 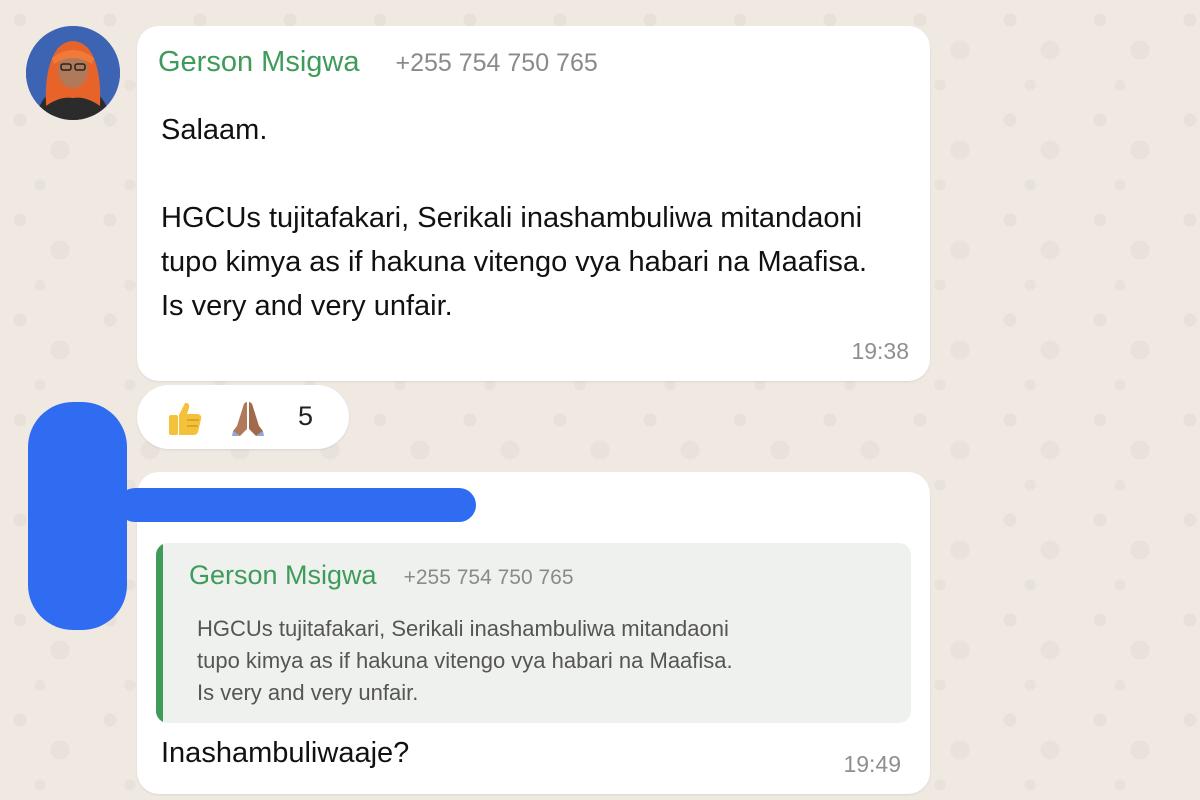 What do you see at coordinates (185, 418) in the screenshot?
I see `thumbs-up-emoji-icon` at bounding box center [185, 418].